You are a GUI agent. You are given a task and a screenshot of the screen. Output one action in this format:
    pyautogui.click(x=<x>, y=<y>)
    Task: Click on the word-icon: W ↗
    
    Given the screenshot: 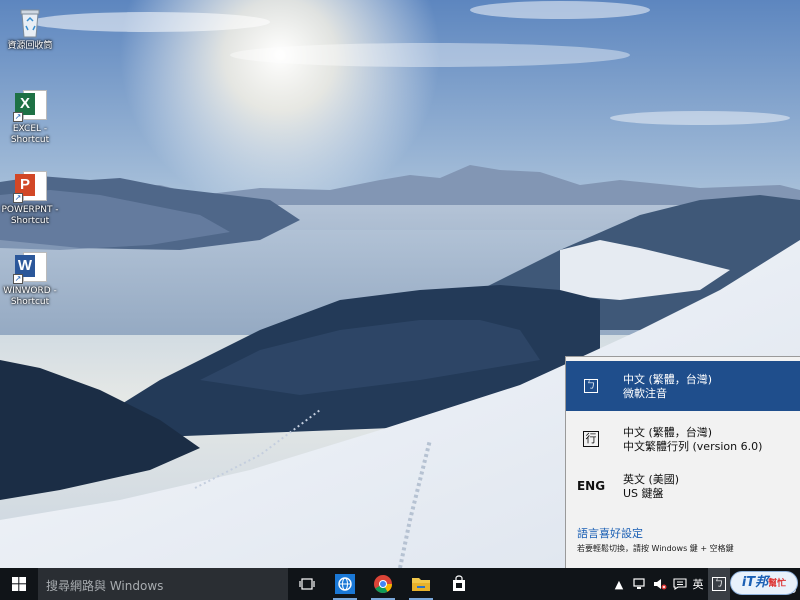 What is the action you would take?
    pyautogui.click(x=30, y=267)
    